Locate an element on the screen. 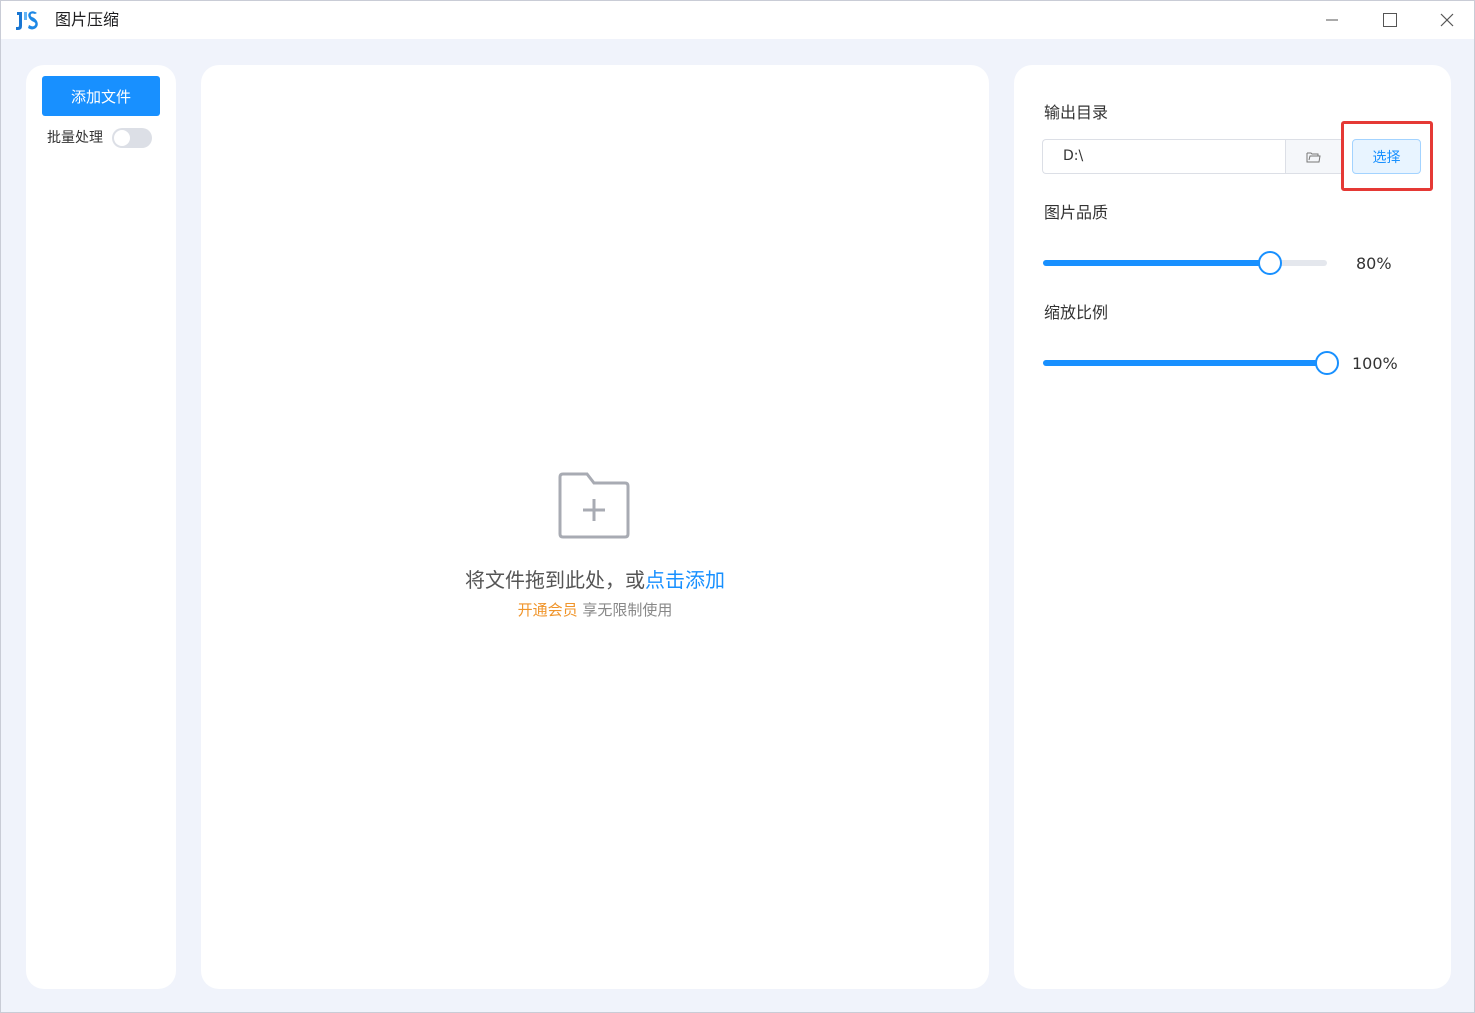 The height and width of the screenshot is (1013, 1475). quality-slider is located at coordinates (1185, 263).